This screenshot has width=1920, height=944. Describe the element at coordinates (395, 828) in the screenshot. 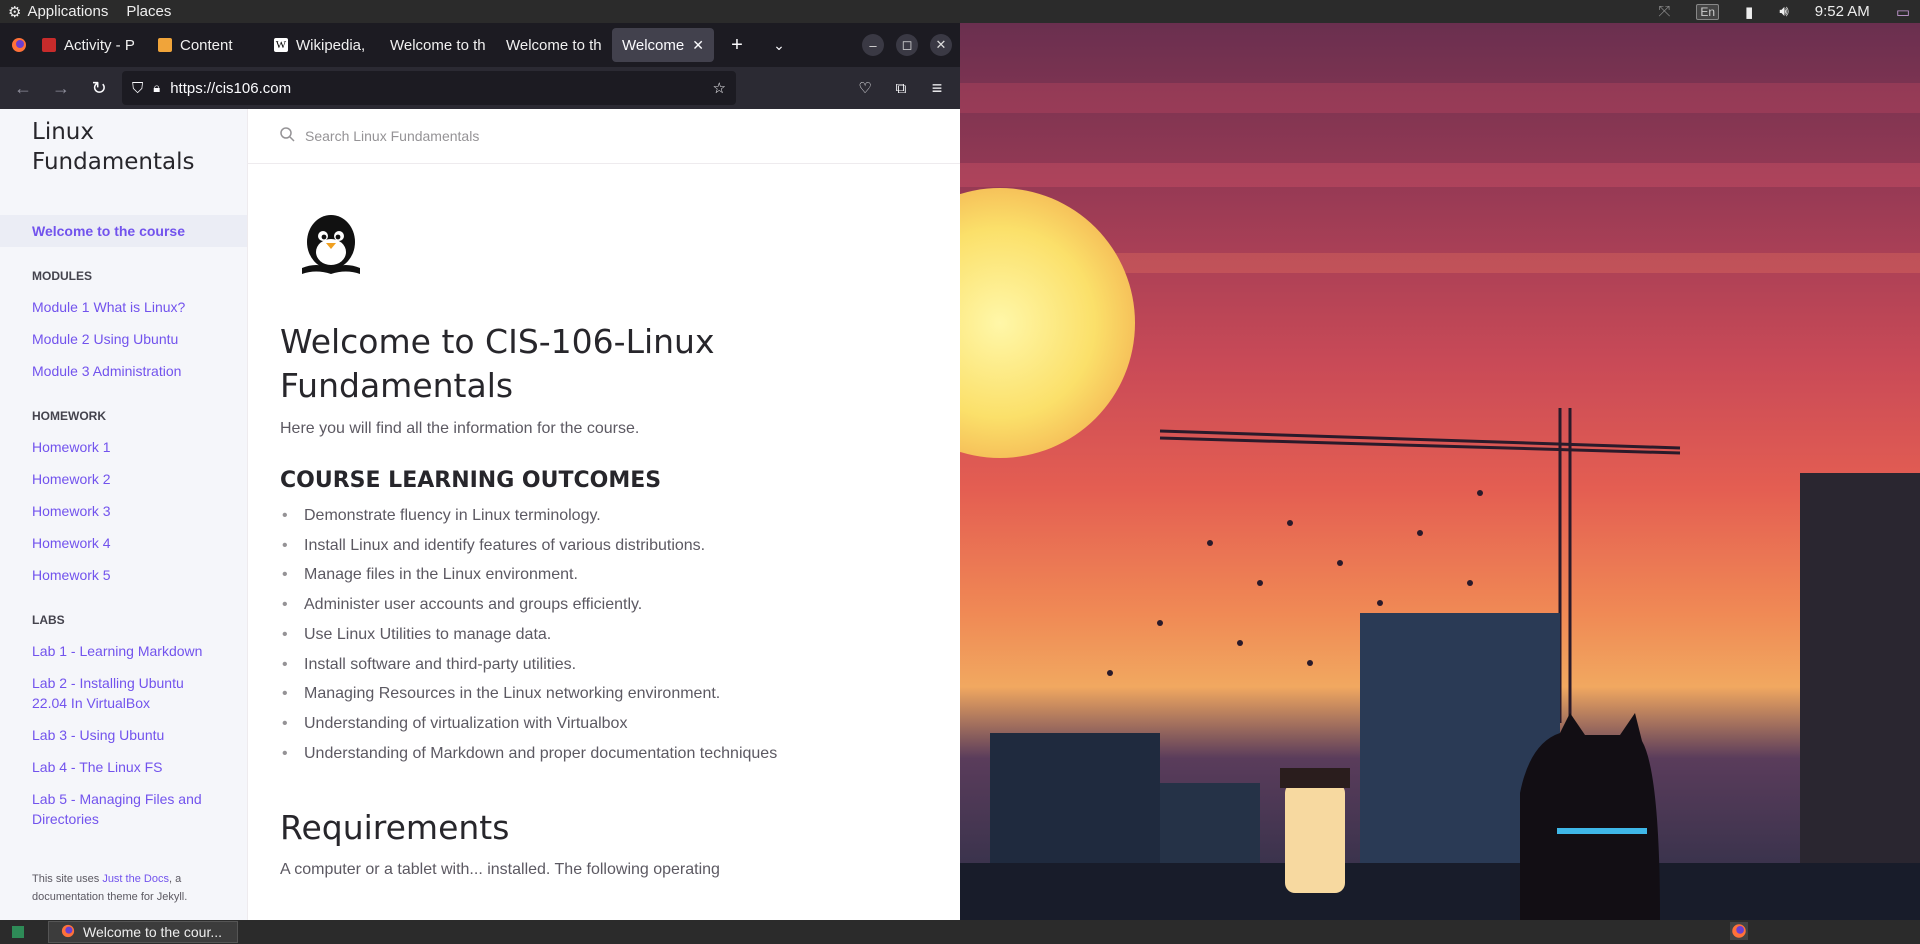

I see `requirements-heading: Requirements` at that location.